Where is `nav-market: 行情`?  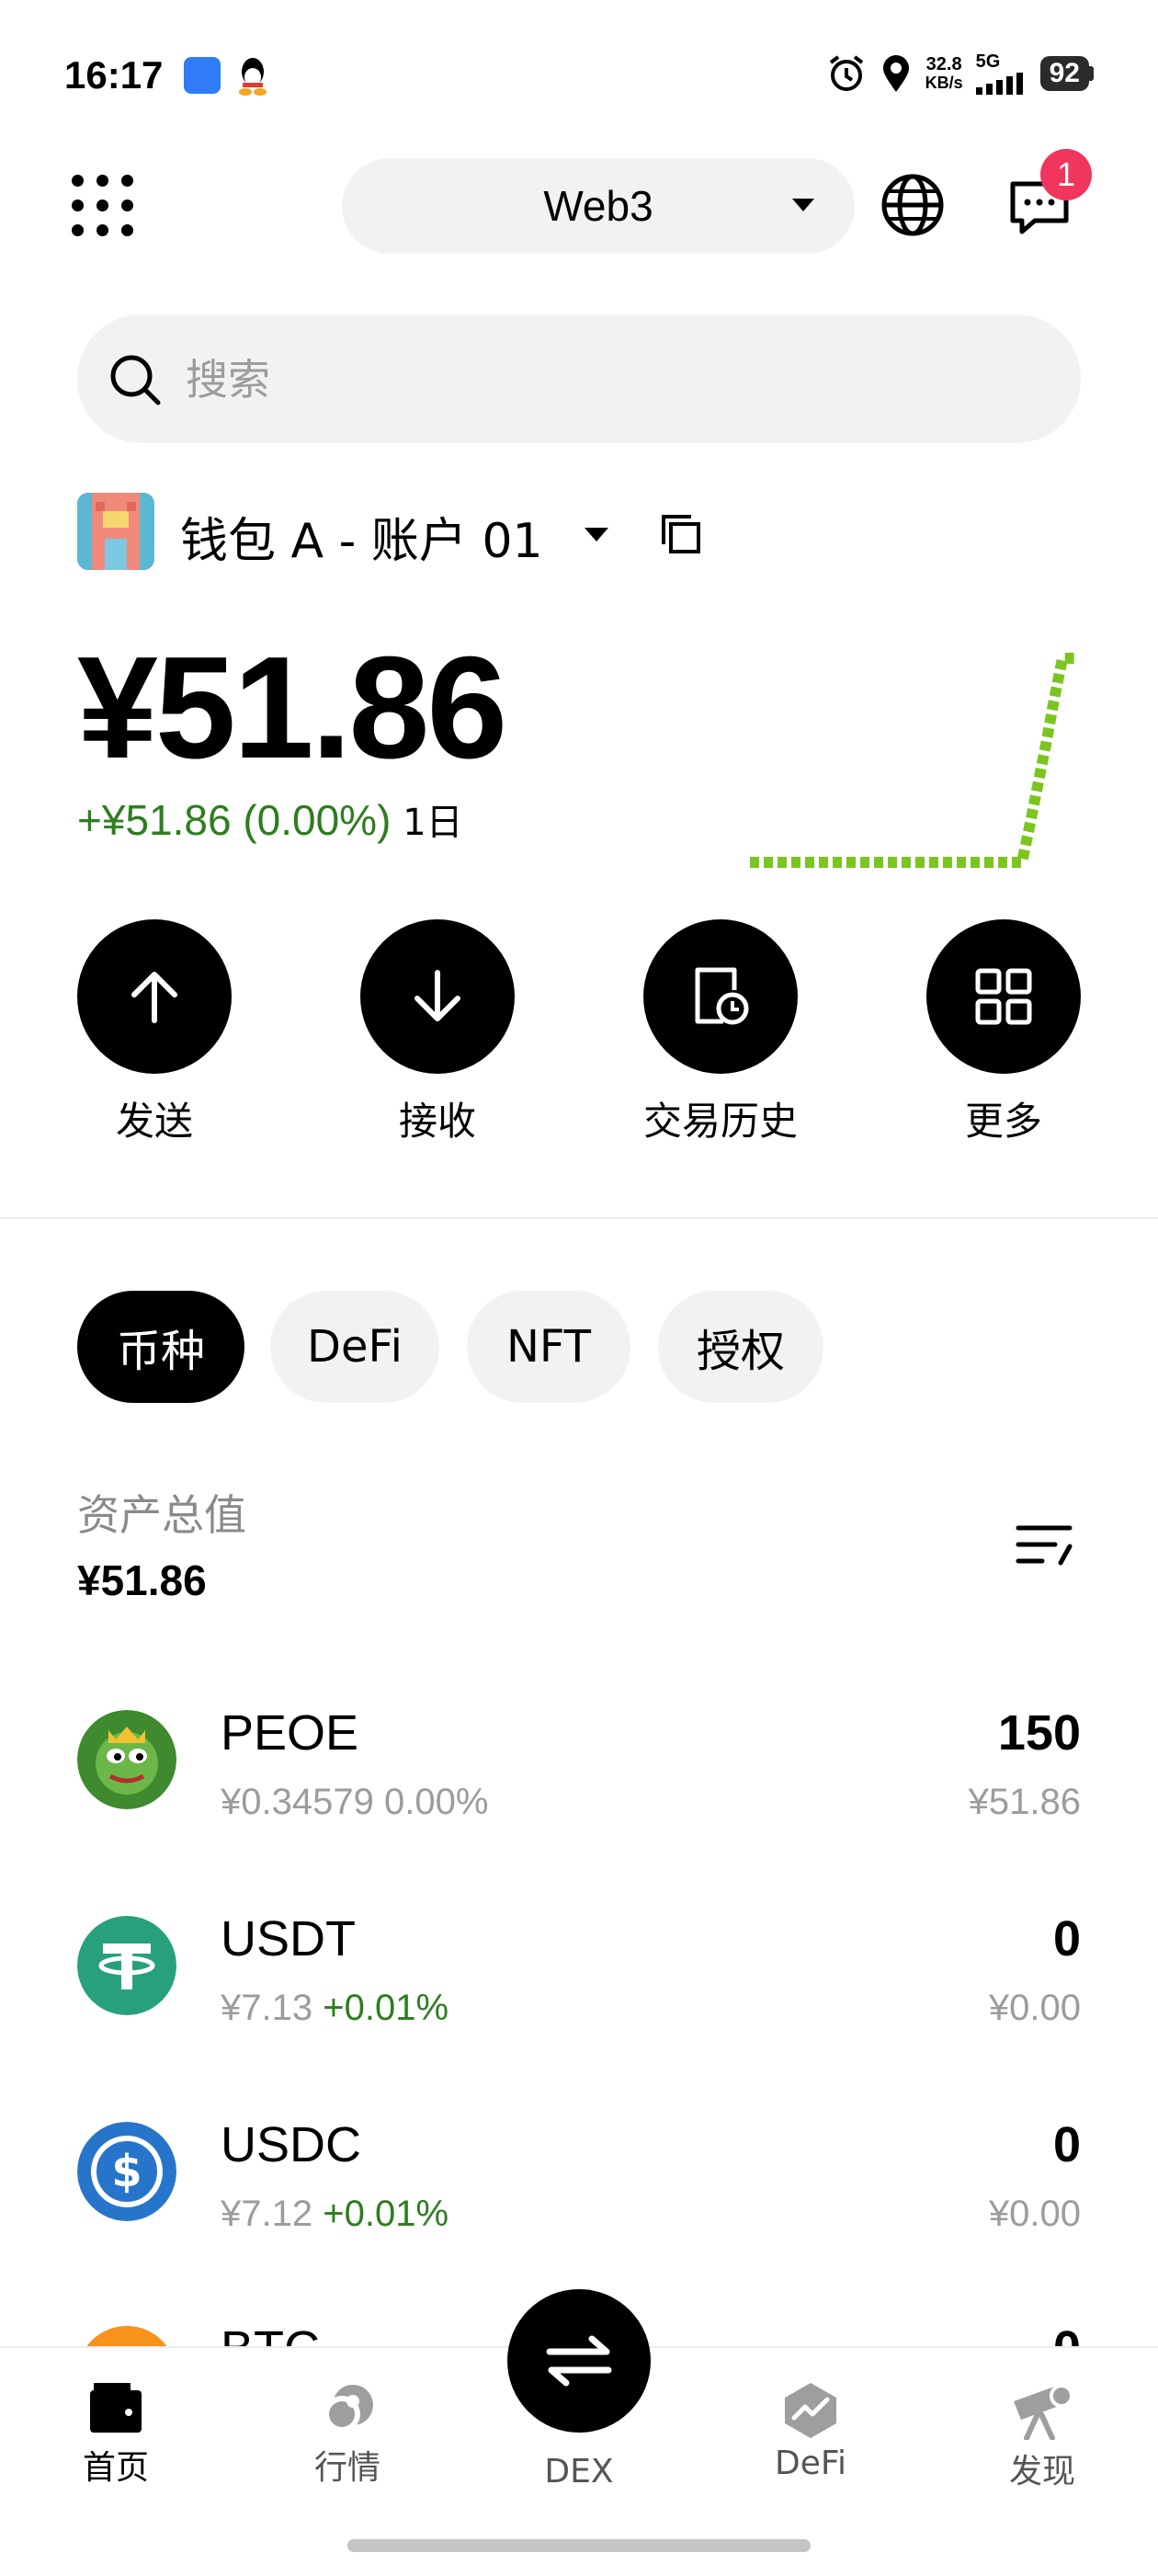 nav-market: 行情 is located at coordinates (347, 2435).